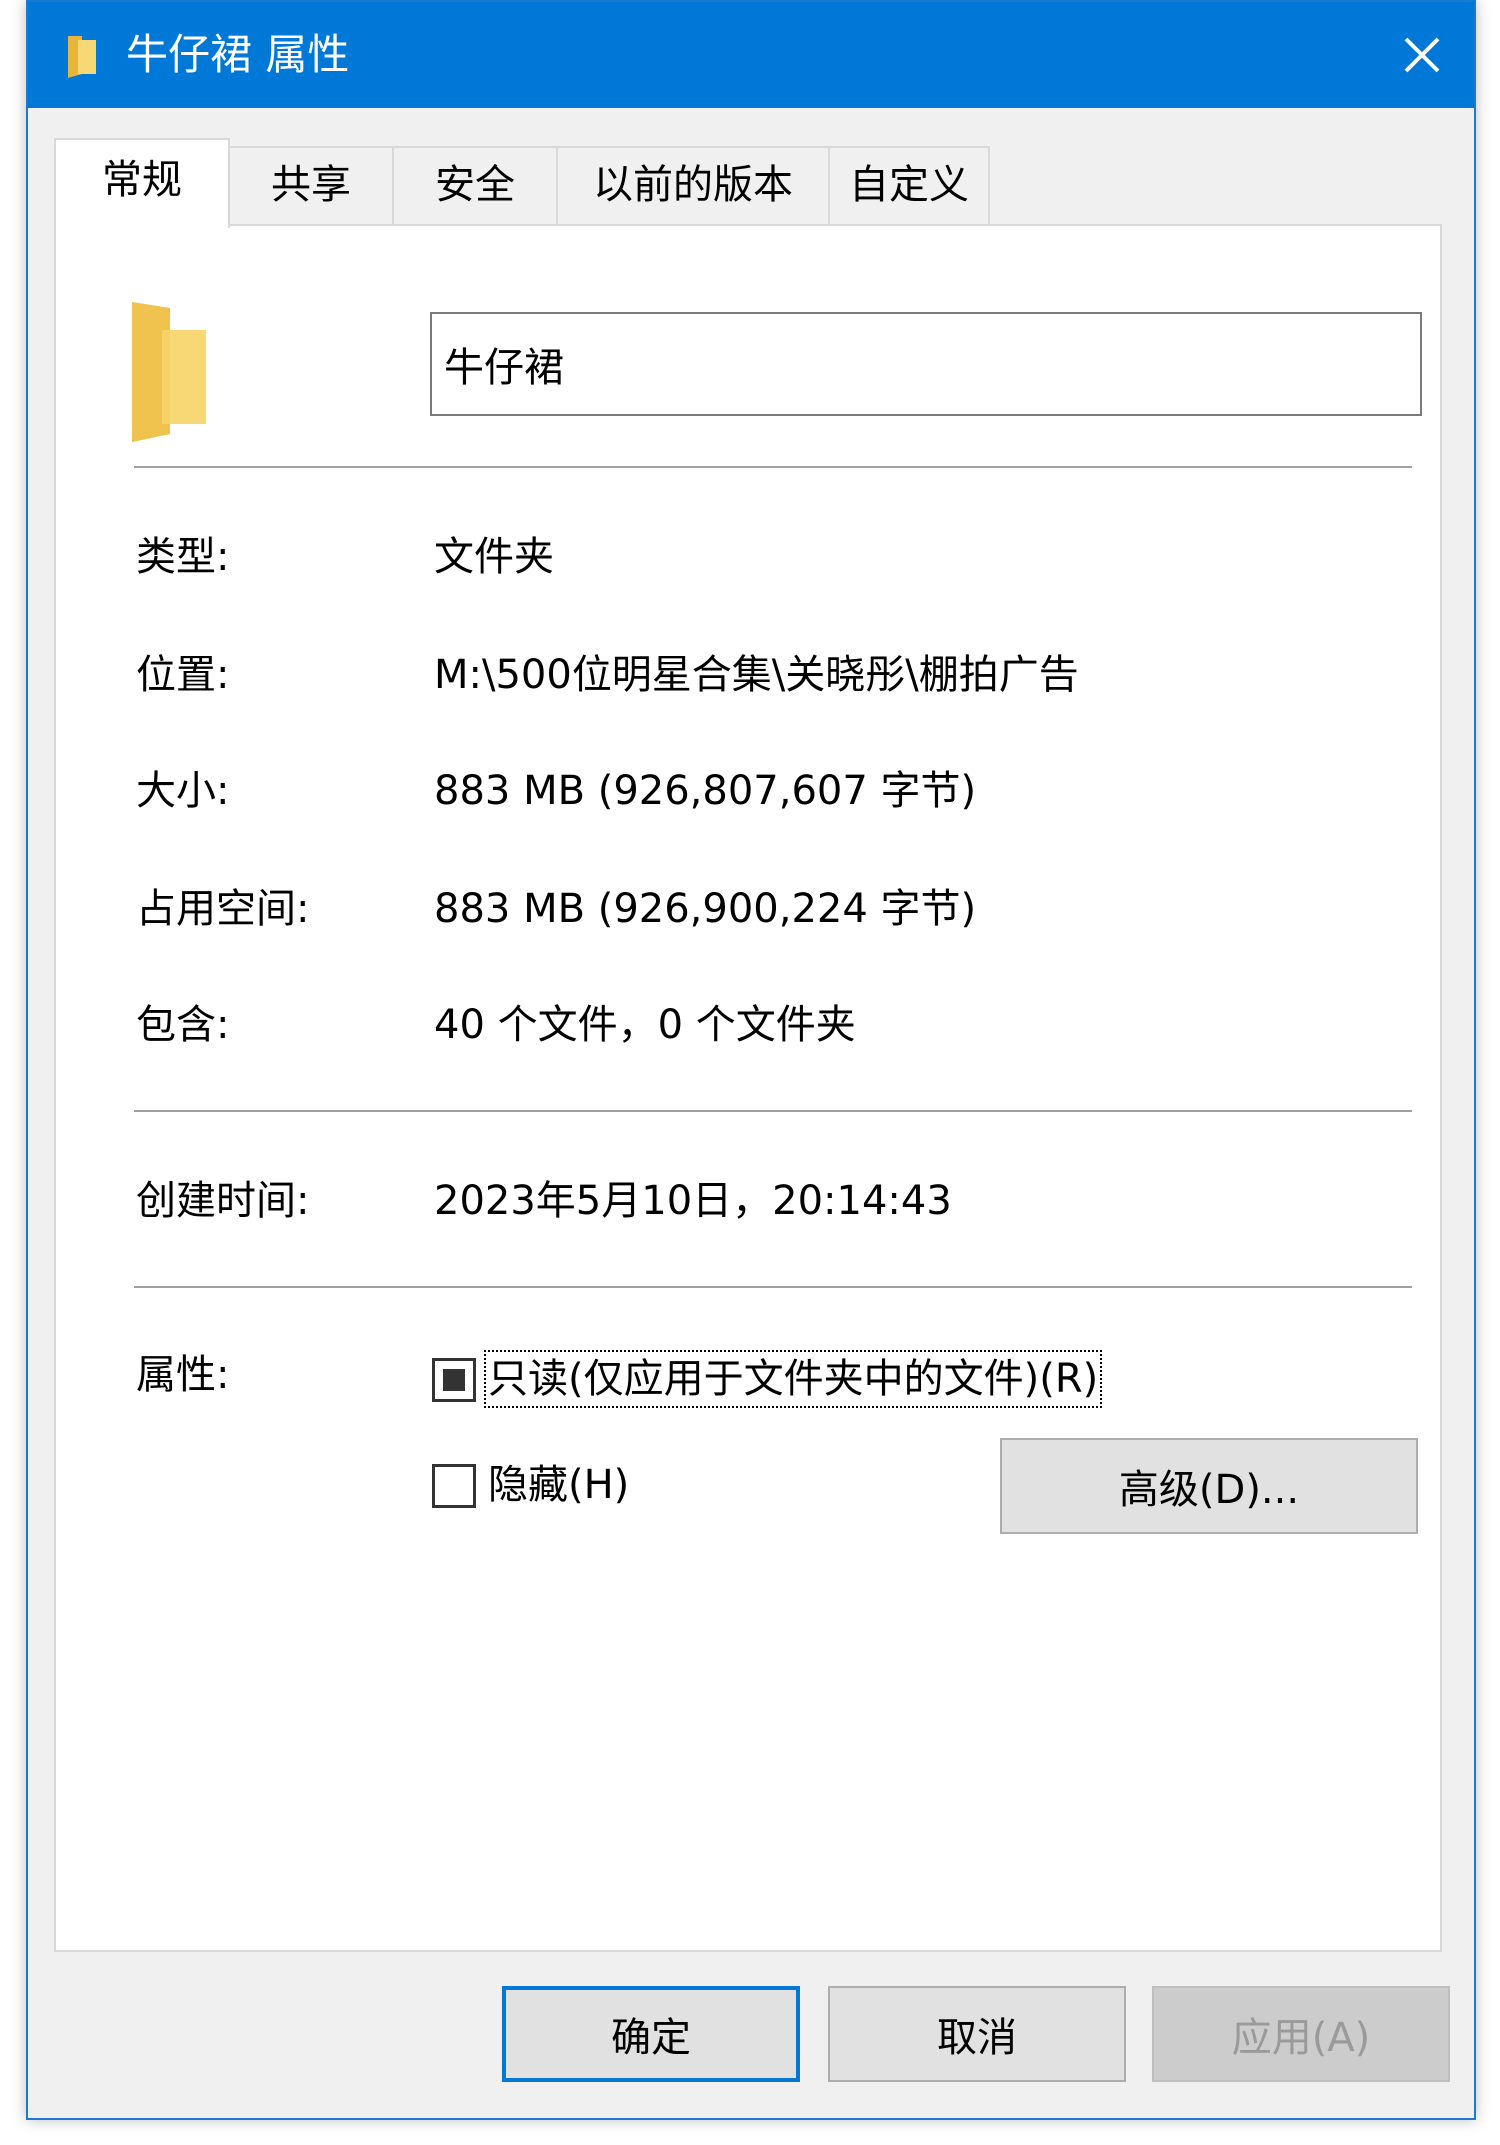 The image size is (1500, 2145). I want to click on ok-button: 确定, so click(651, 2034).